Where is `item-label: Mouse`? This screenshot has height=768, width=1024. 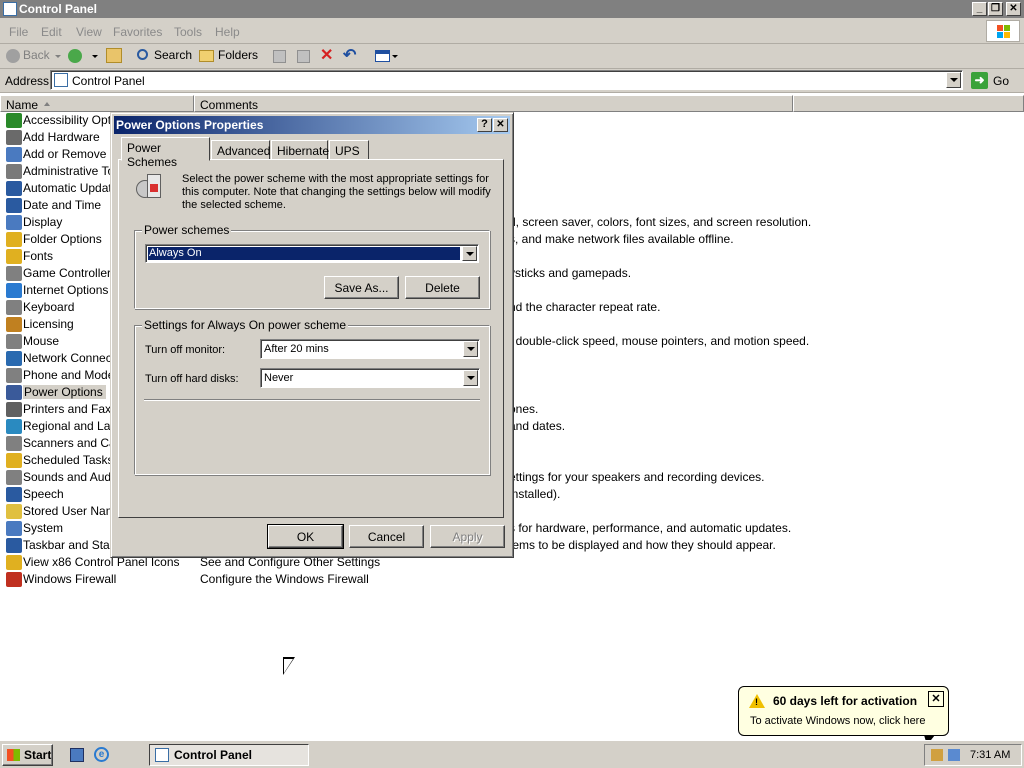
item-label: Mouse is located at coordinates (41, 341).